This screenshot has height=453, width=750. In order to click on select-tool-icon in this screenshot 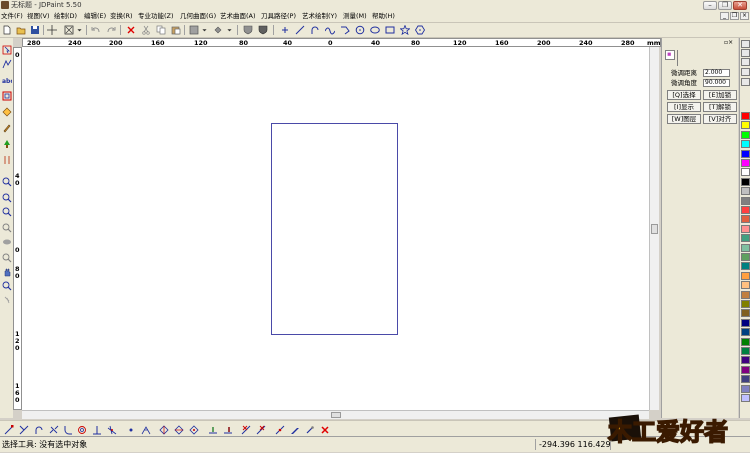, I will do `click(6, 49)`.